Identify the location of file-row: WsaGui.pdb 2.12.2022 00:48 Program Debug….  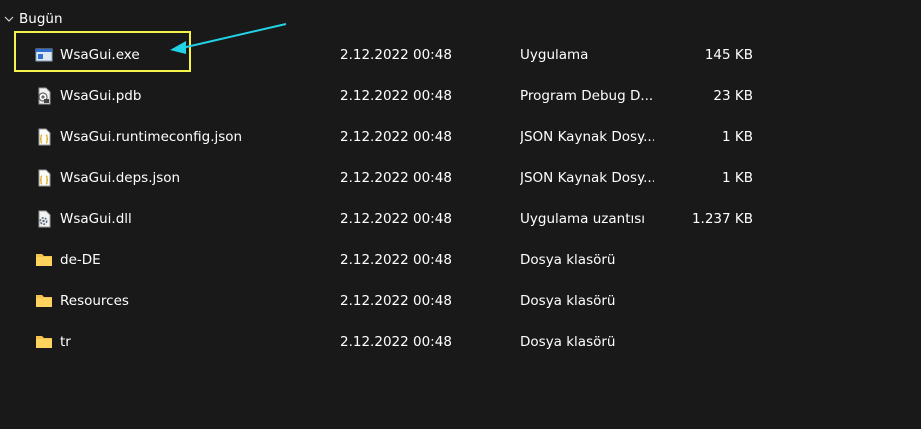
(460, 96).